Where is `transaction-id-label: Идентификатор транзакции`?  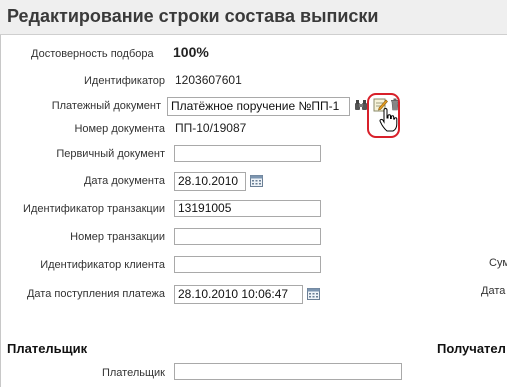
transaction-id-label: Идентификатор транзакции is located at coordinates (94, 209).